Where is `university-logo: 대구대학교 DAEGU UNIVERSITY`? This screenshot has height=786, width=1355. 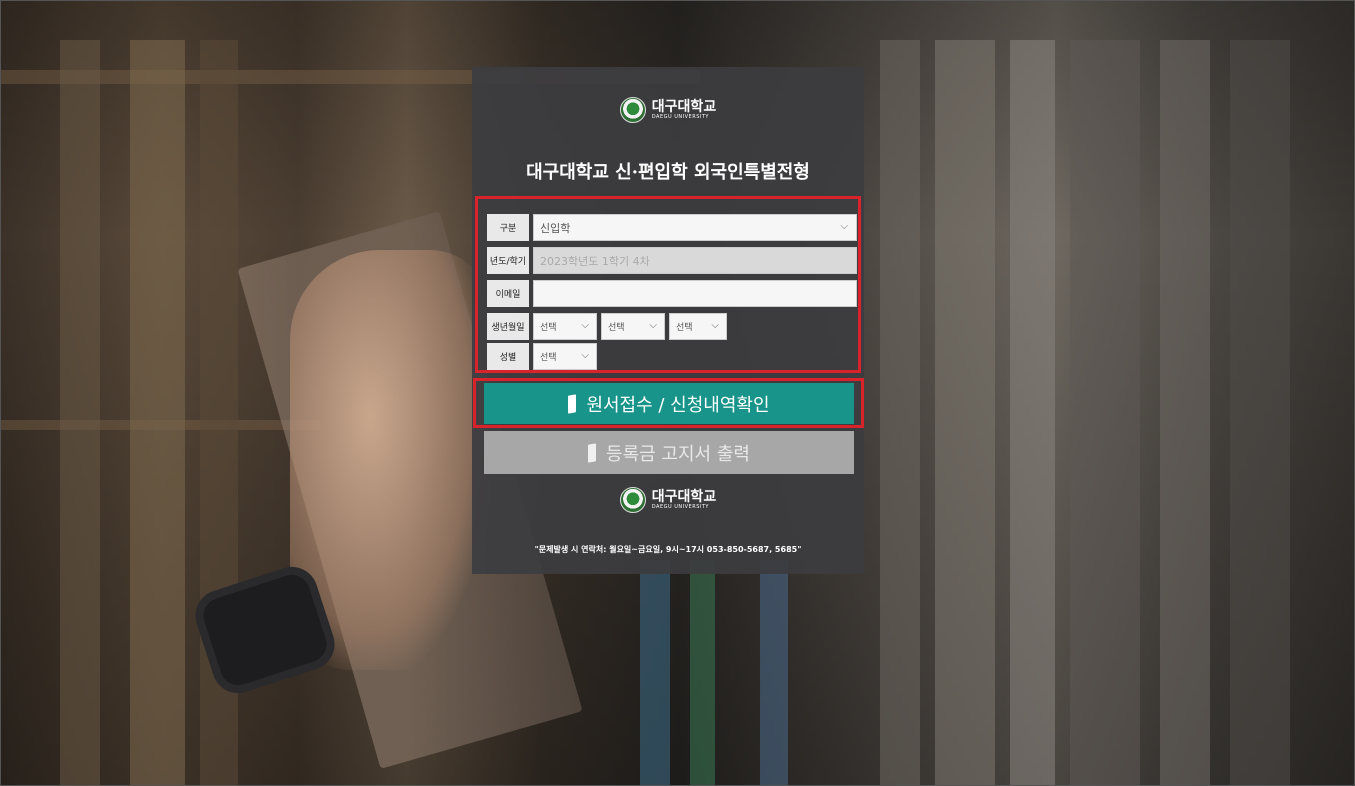
university-logo: 대구대학교 DAEGU UNIVERSITY is located at coordinates (668, 110).